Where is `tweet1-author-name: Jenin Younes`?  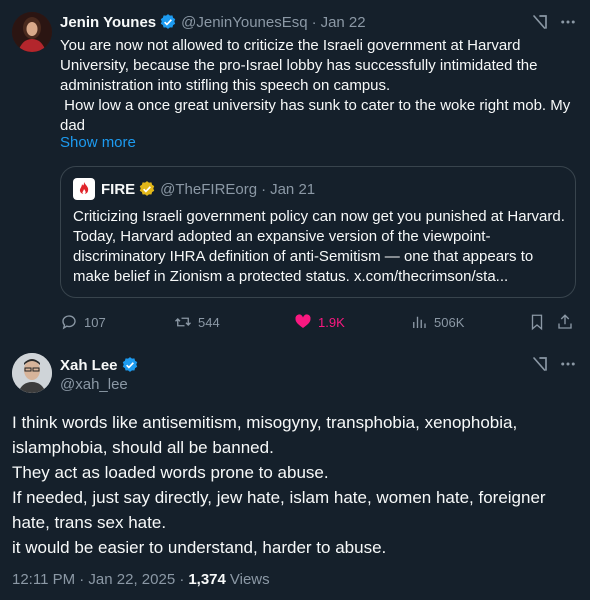 tweet1-author-name: Jenin Younes is located at coordinates (108, 22).